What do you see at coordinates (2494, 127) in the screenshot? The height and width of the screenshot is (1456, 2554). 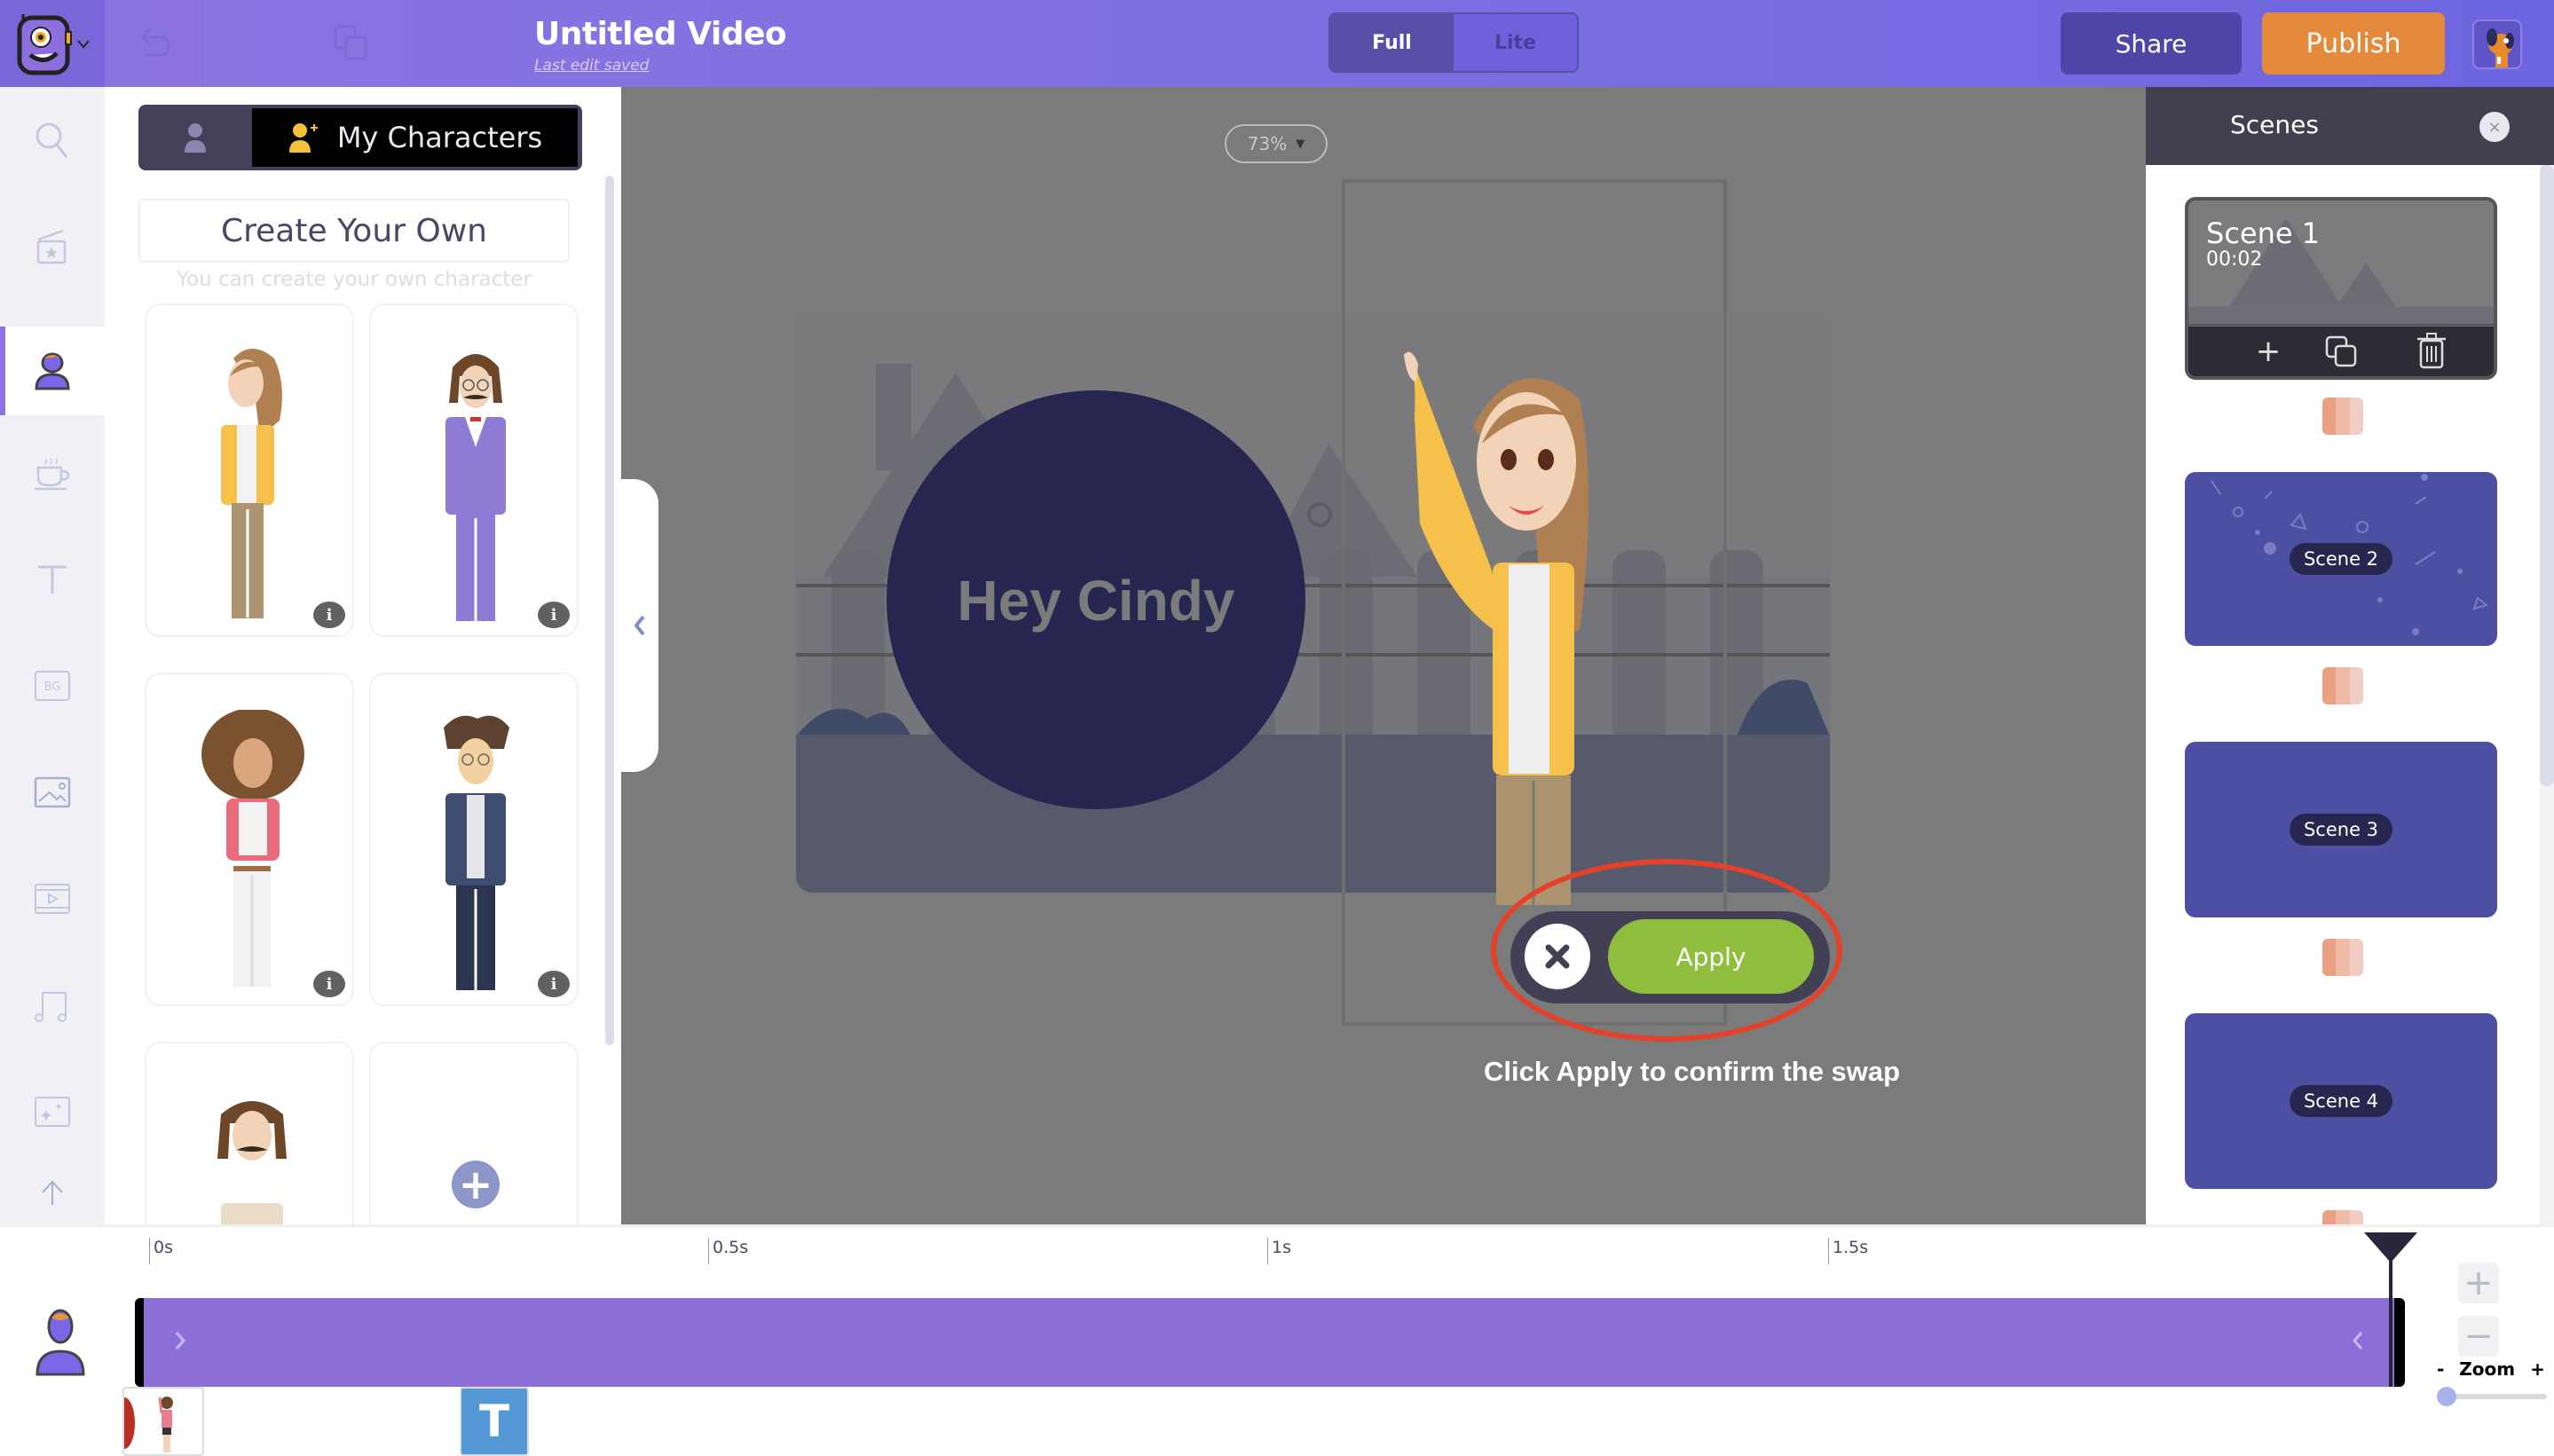 I see `close-scenes-button: ×` at bounding box center [2494, 127].